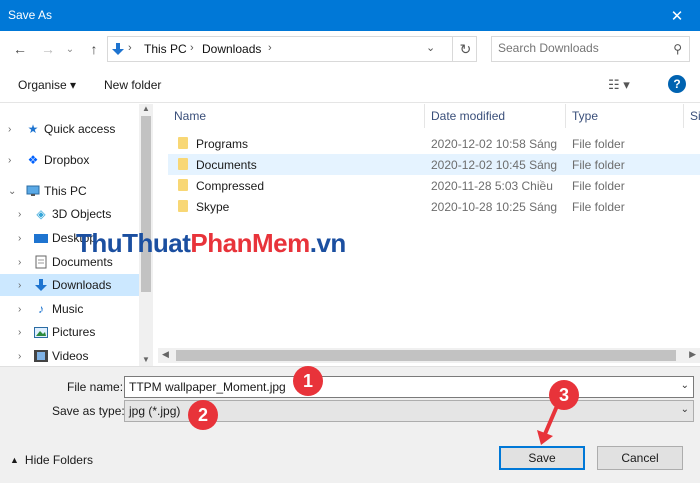 This screenshot has height=483, width=700. I want to click on videos-icon, so click(41, 356).